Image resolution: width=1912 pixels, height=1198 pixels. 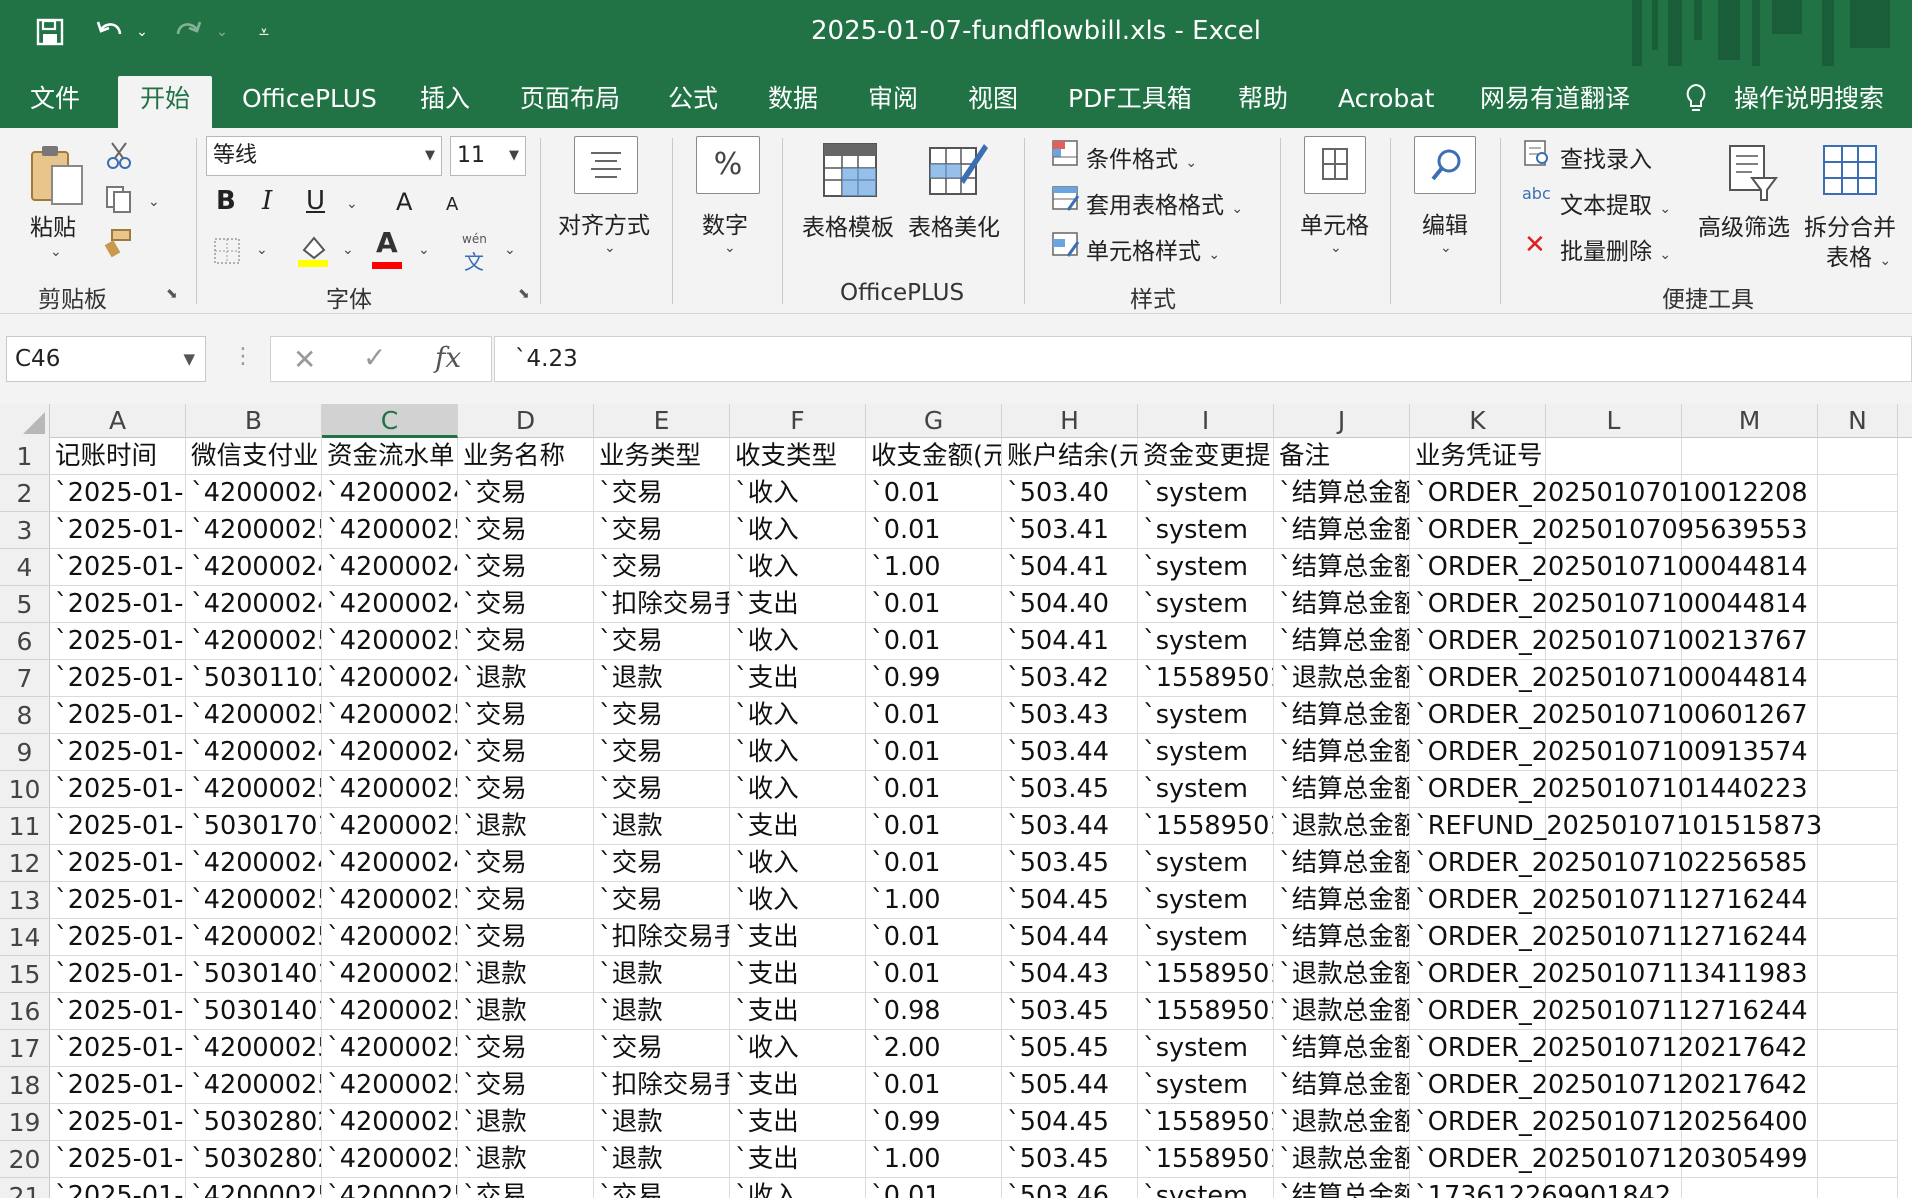 I want to click on cell-g19: `0.99, so click(x=934, y=1122).